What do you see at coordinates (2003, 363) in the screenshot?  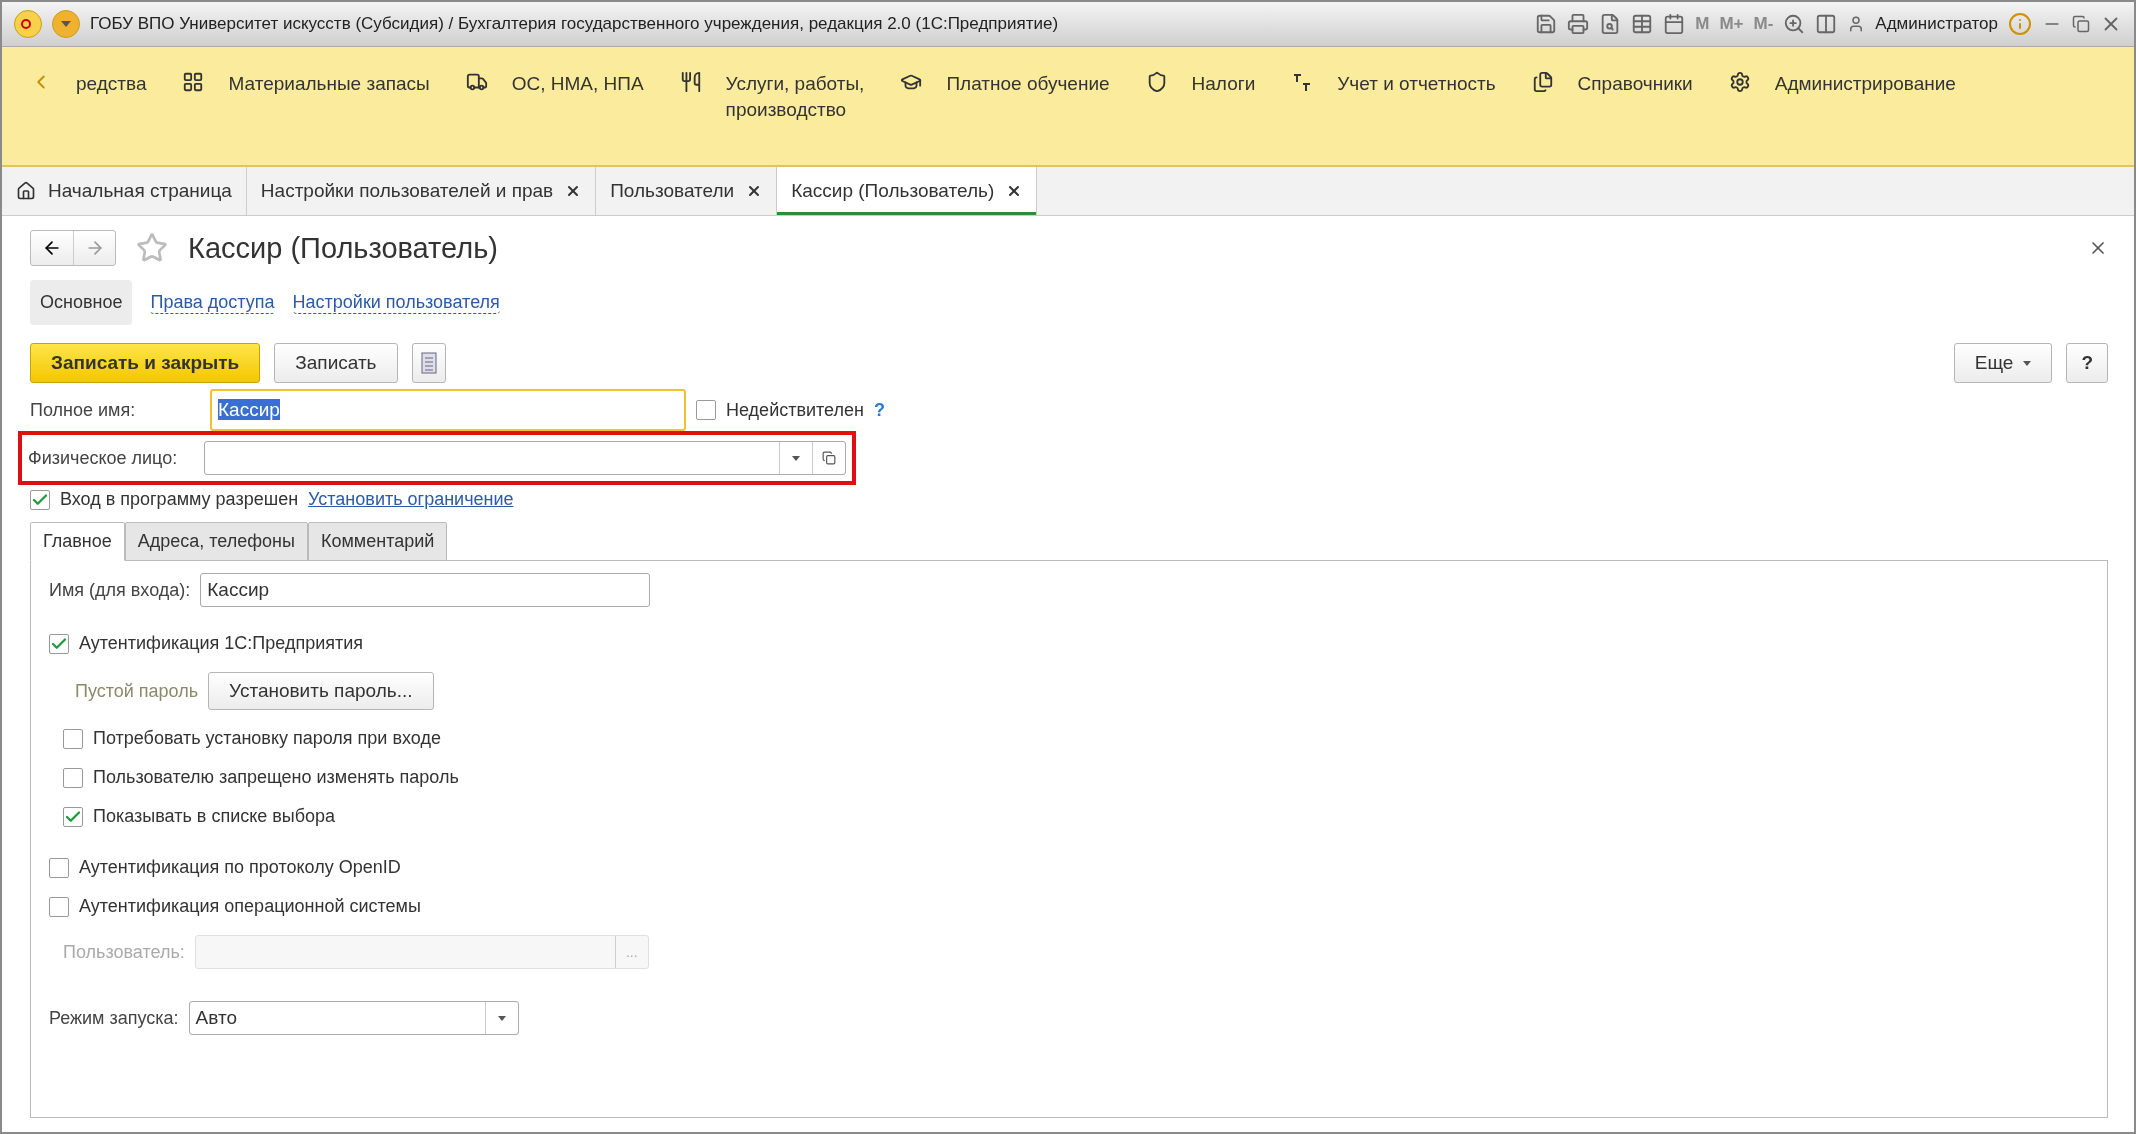 I see `more-button: Еще` at bounding box center [2003, 363].